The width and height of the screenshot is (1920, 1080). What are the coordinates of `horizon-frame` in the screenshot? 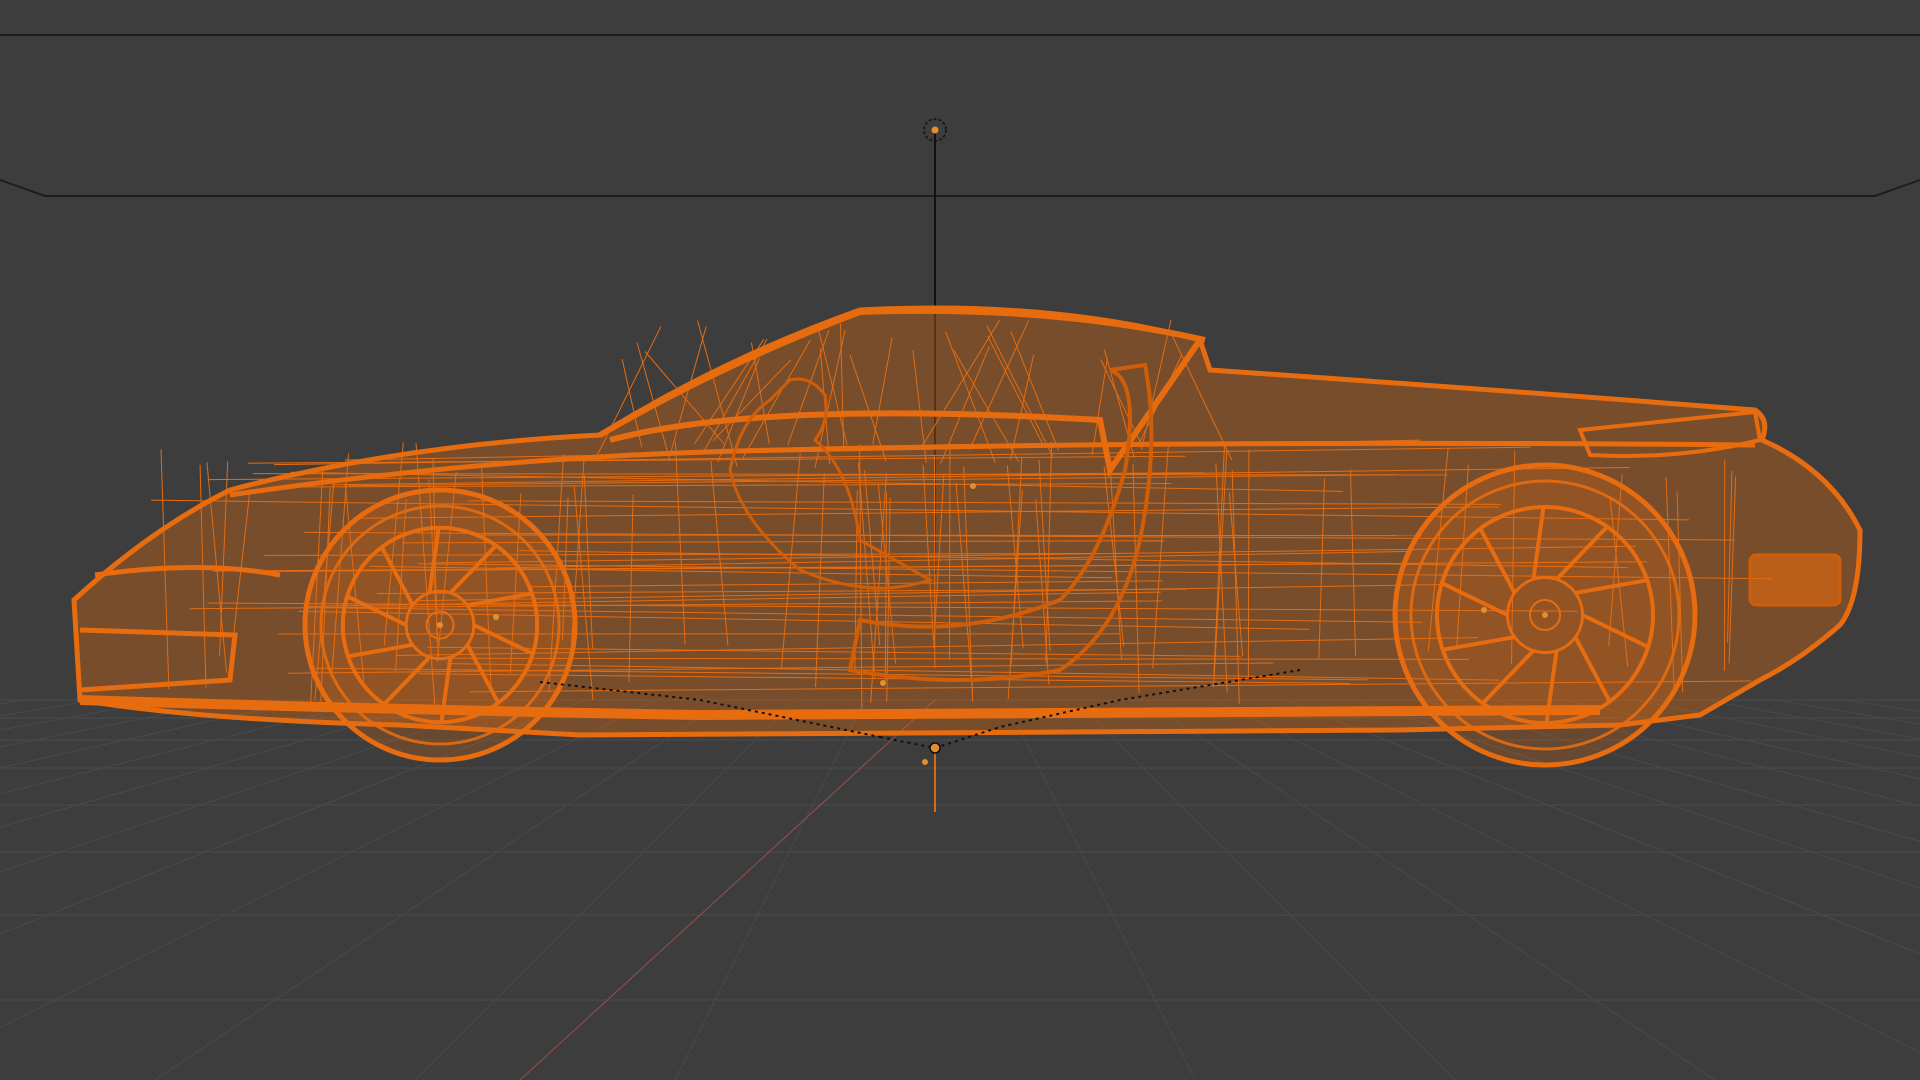 It's located at (960, 188).